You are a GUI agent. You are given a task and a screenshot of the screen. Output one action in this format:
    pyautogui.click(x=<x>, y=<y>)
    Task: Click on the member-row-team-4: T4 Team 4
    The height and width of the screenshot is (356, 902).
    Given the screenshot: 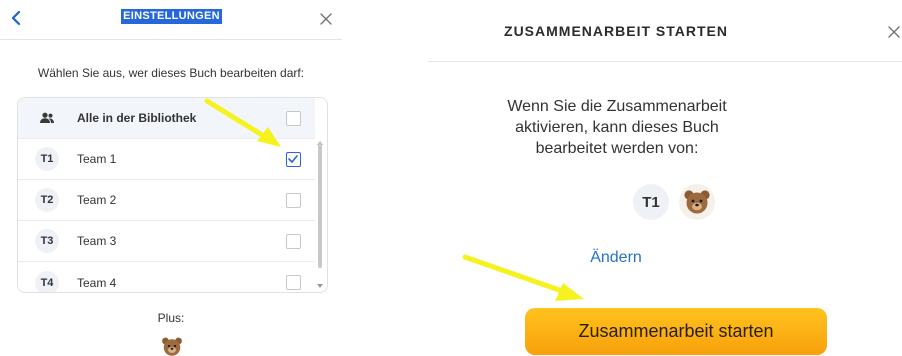 What is the action you would take?
    pyautogui.click(x=166, y=277)
    